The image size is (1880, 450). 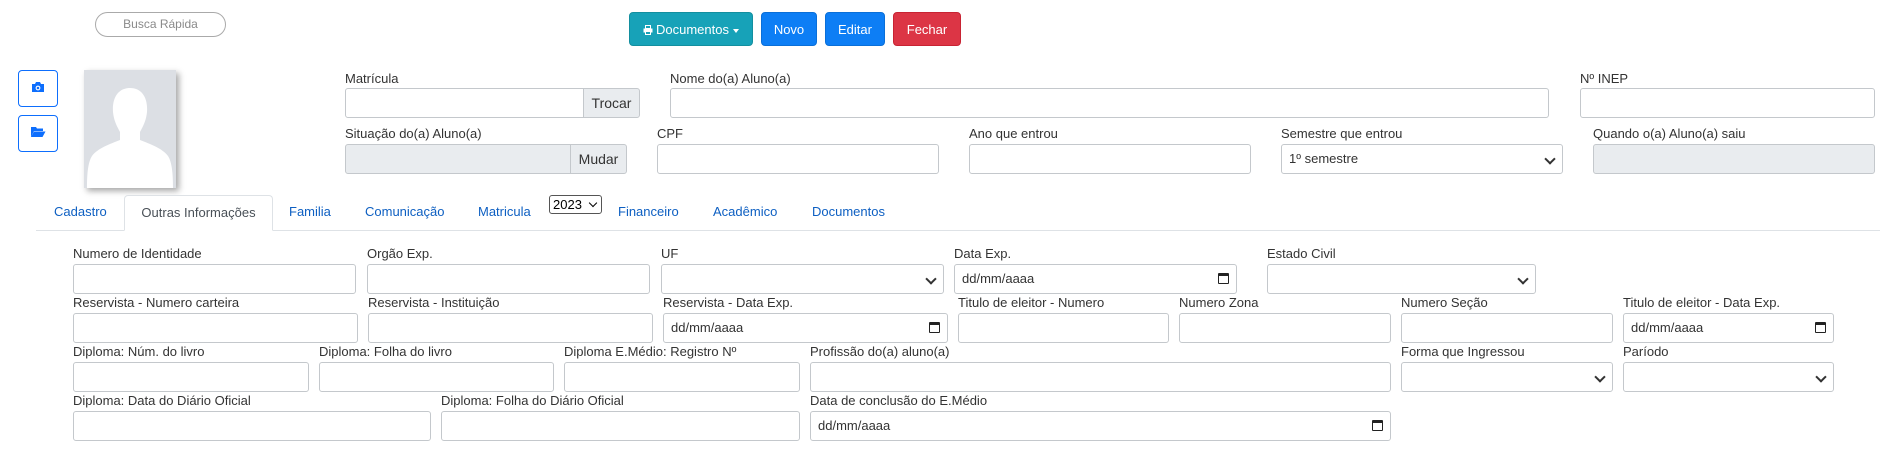 What do you see at coordinates (855, 29) in the screenshot?
I see `edit-button: Editar` at bounding box center [855, 29].